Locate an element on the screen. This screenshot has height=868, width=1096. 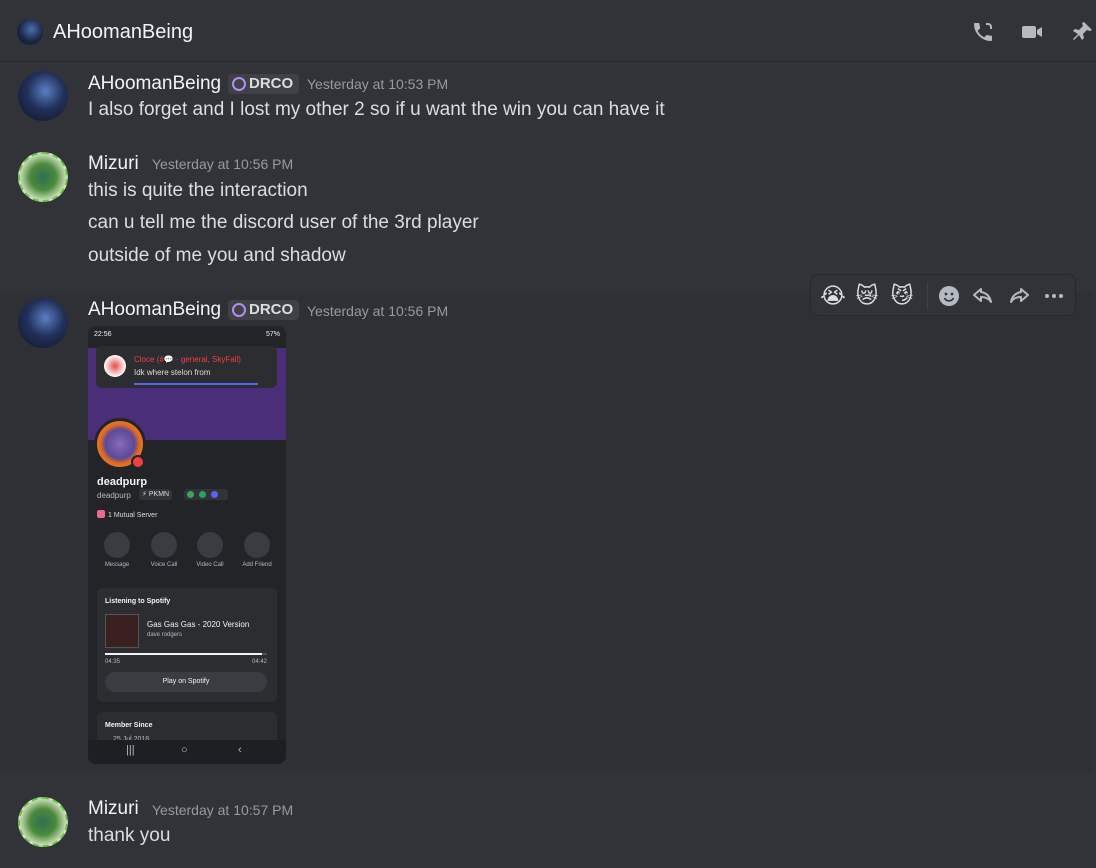
add-friend-icon is located at coordinates (257, 545).